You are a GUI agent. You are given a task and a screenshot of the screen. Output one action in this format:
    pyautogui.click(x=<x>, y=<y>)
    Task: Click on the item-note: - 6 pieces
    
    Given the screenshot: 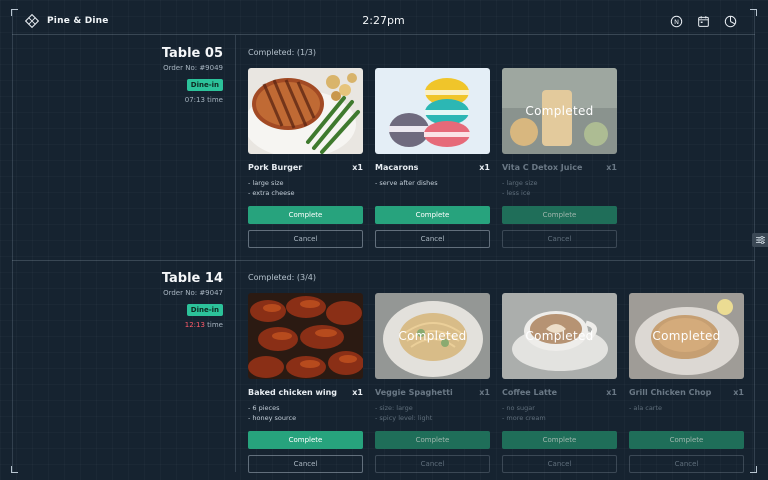 What is the action you would take?
    pyautogui.click(x=264, y=408)
    